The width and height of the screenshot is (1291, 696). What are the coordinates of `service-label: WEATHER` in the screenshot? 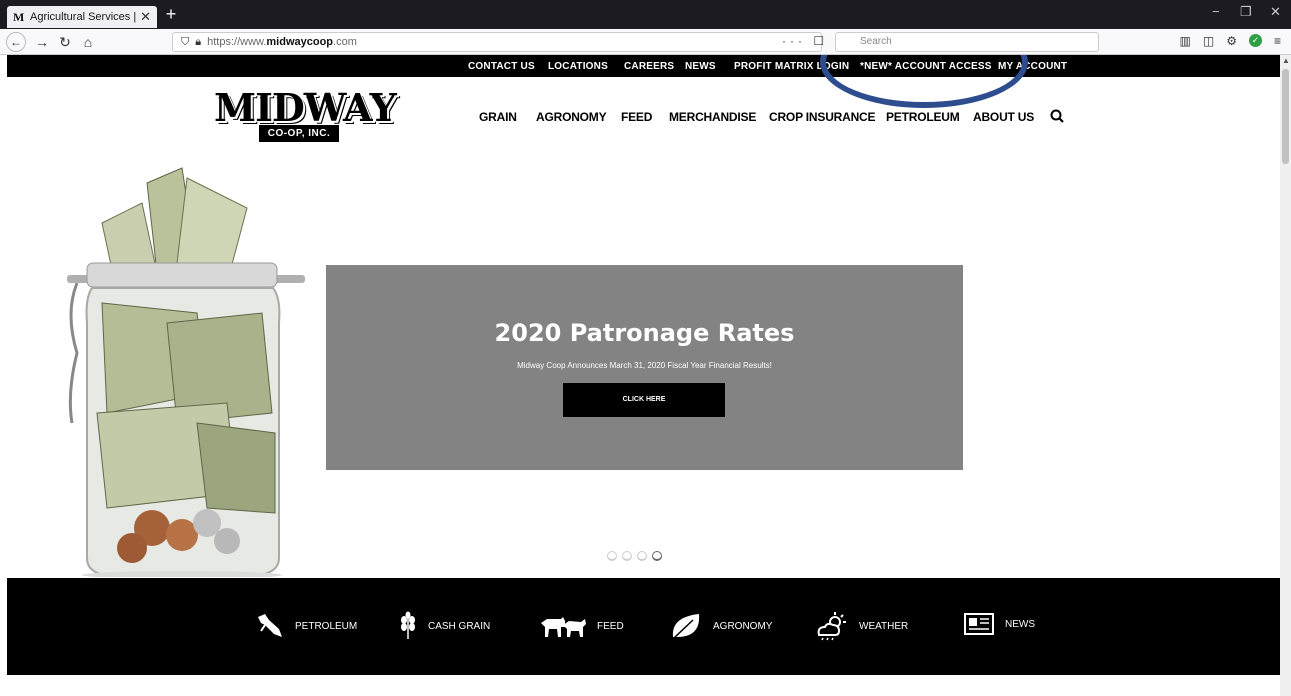 It's located at (884, 626).